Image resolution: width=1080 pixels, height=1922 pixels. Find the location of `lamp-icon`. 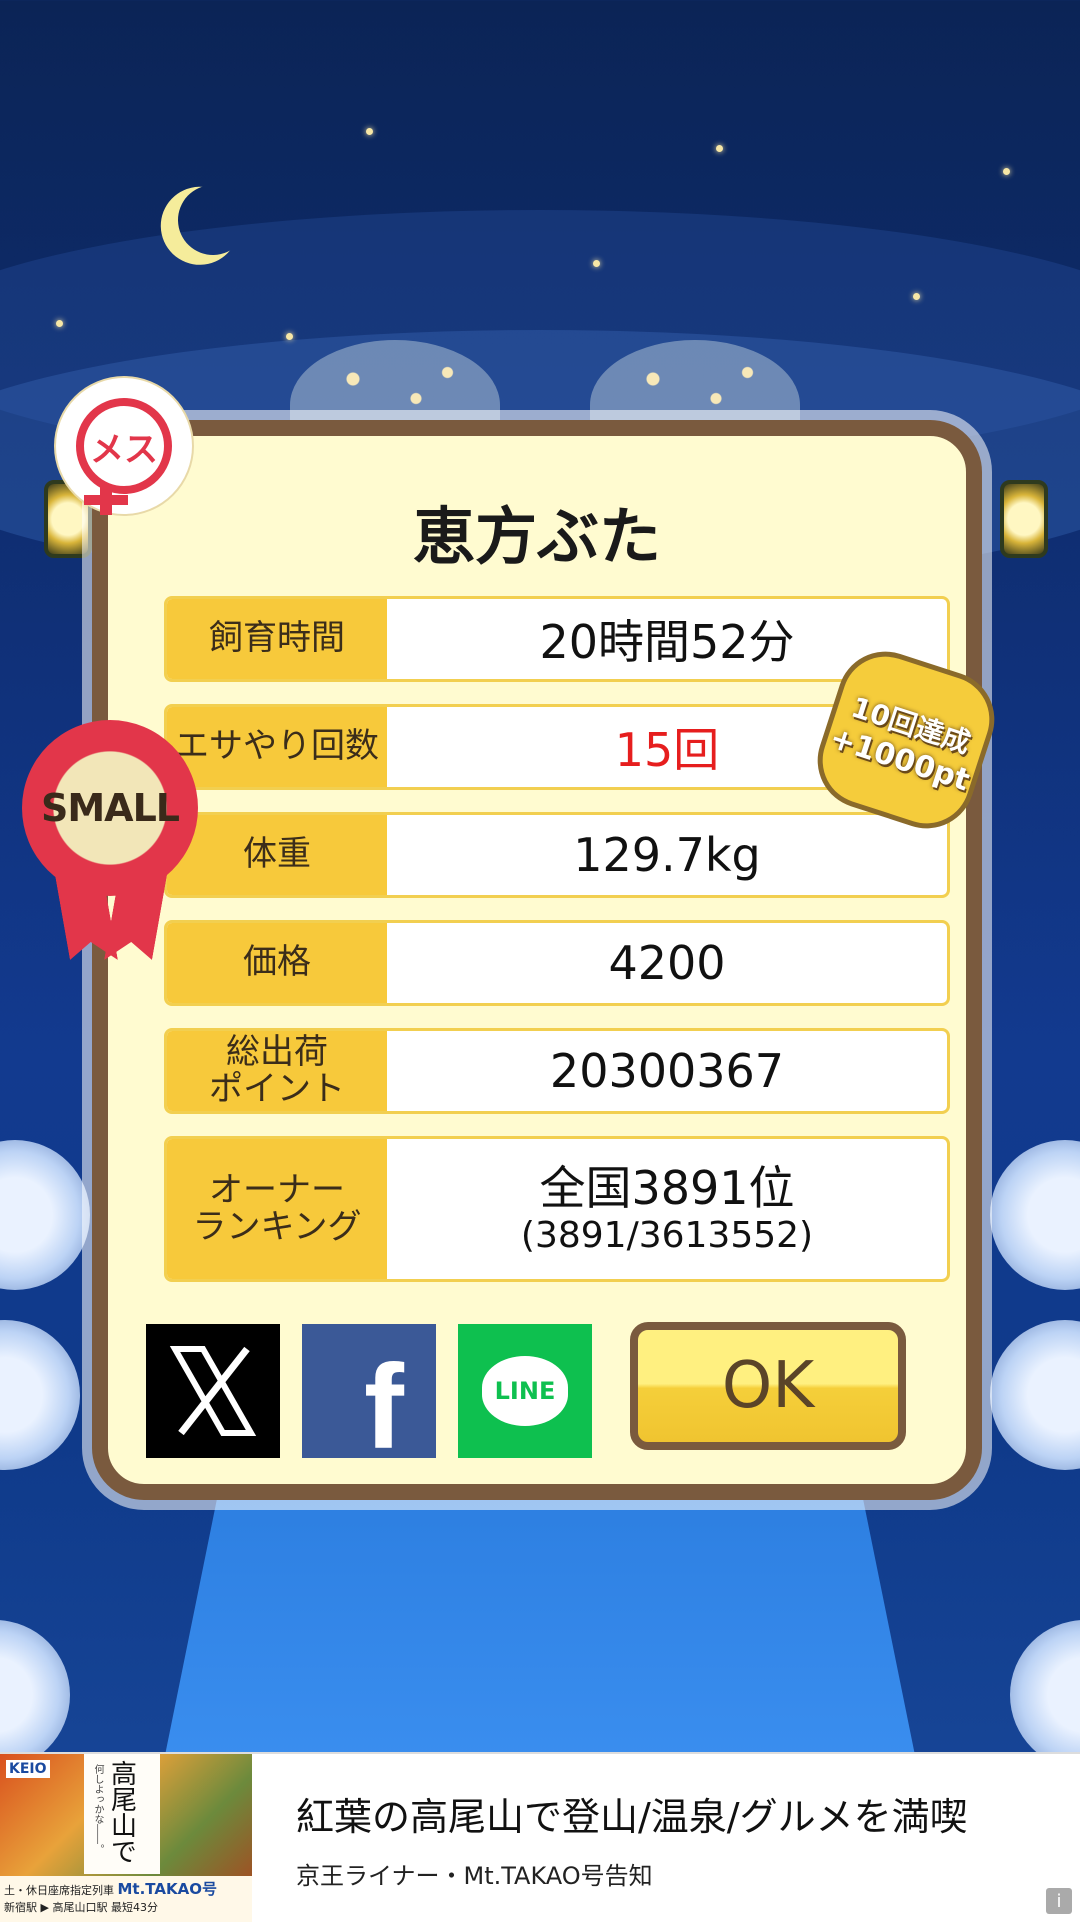

lamp-icon is located at coordinates (1024, 519).